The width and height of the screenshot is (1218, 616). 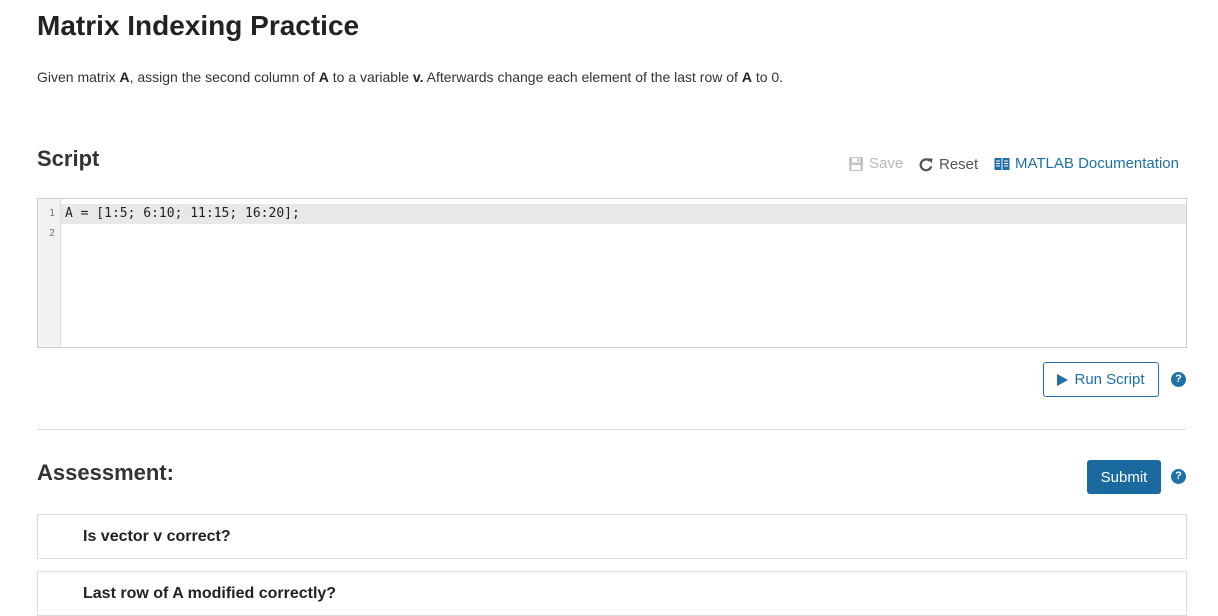 What do you see at coordinates (612, 536) in the screenshot?
I see `assessment-item: Is vector v correct?` at bounding box center [612, 536].